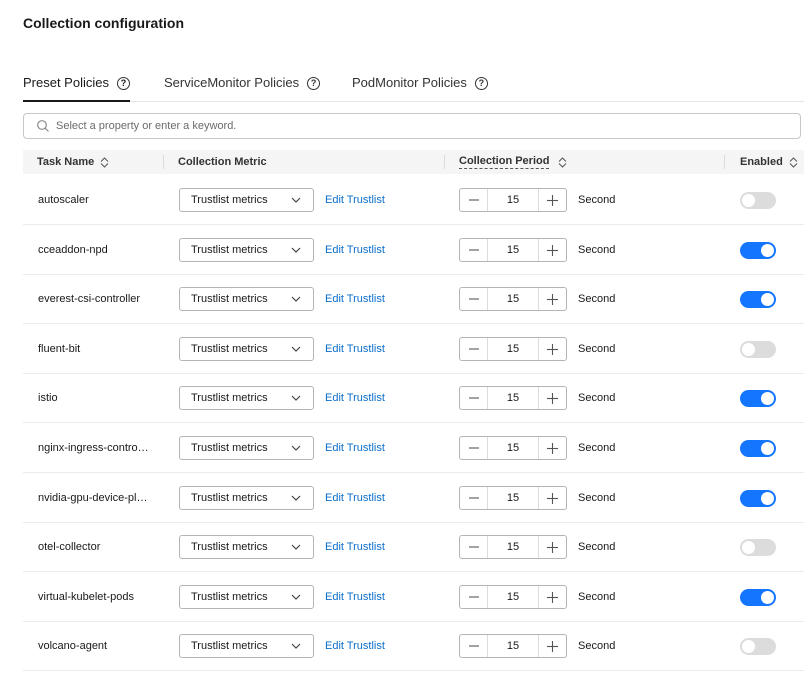 Image resolution: width=804 pixels, height=681 pixels. What do you see at coordinates (76, 88) in the screenshot?
I see `tab-preset-policies: Preset Policies ?` at bounding box center [76, 88].